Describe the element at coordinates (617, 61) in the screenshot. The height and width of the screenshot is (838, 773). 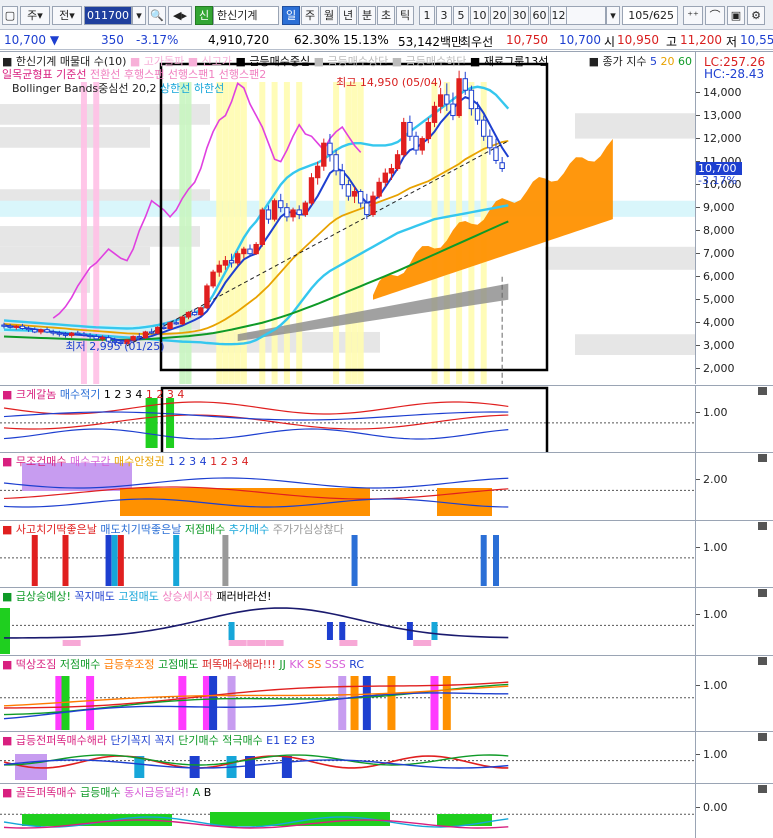
I see `legend-ma-0: ■ 종가 지수` at that location.